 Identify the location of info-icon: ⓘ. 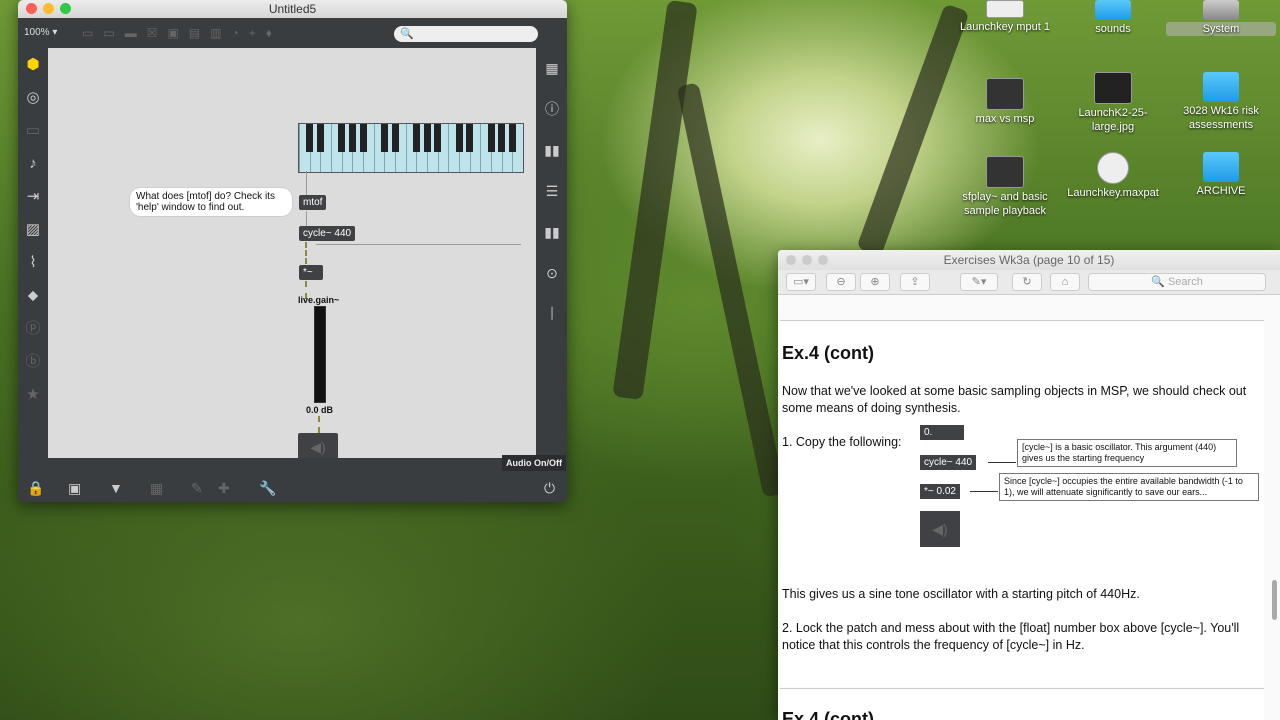
(552, 109).